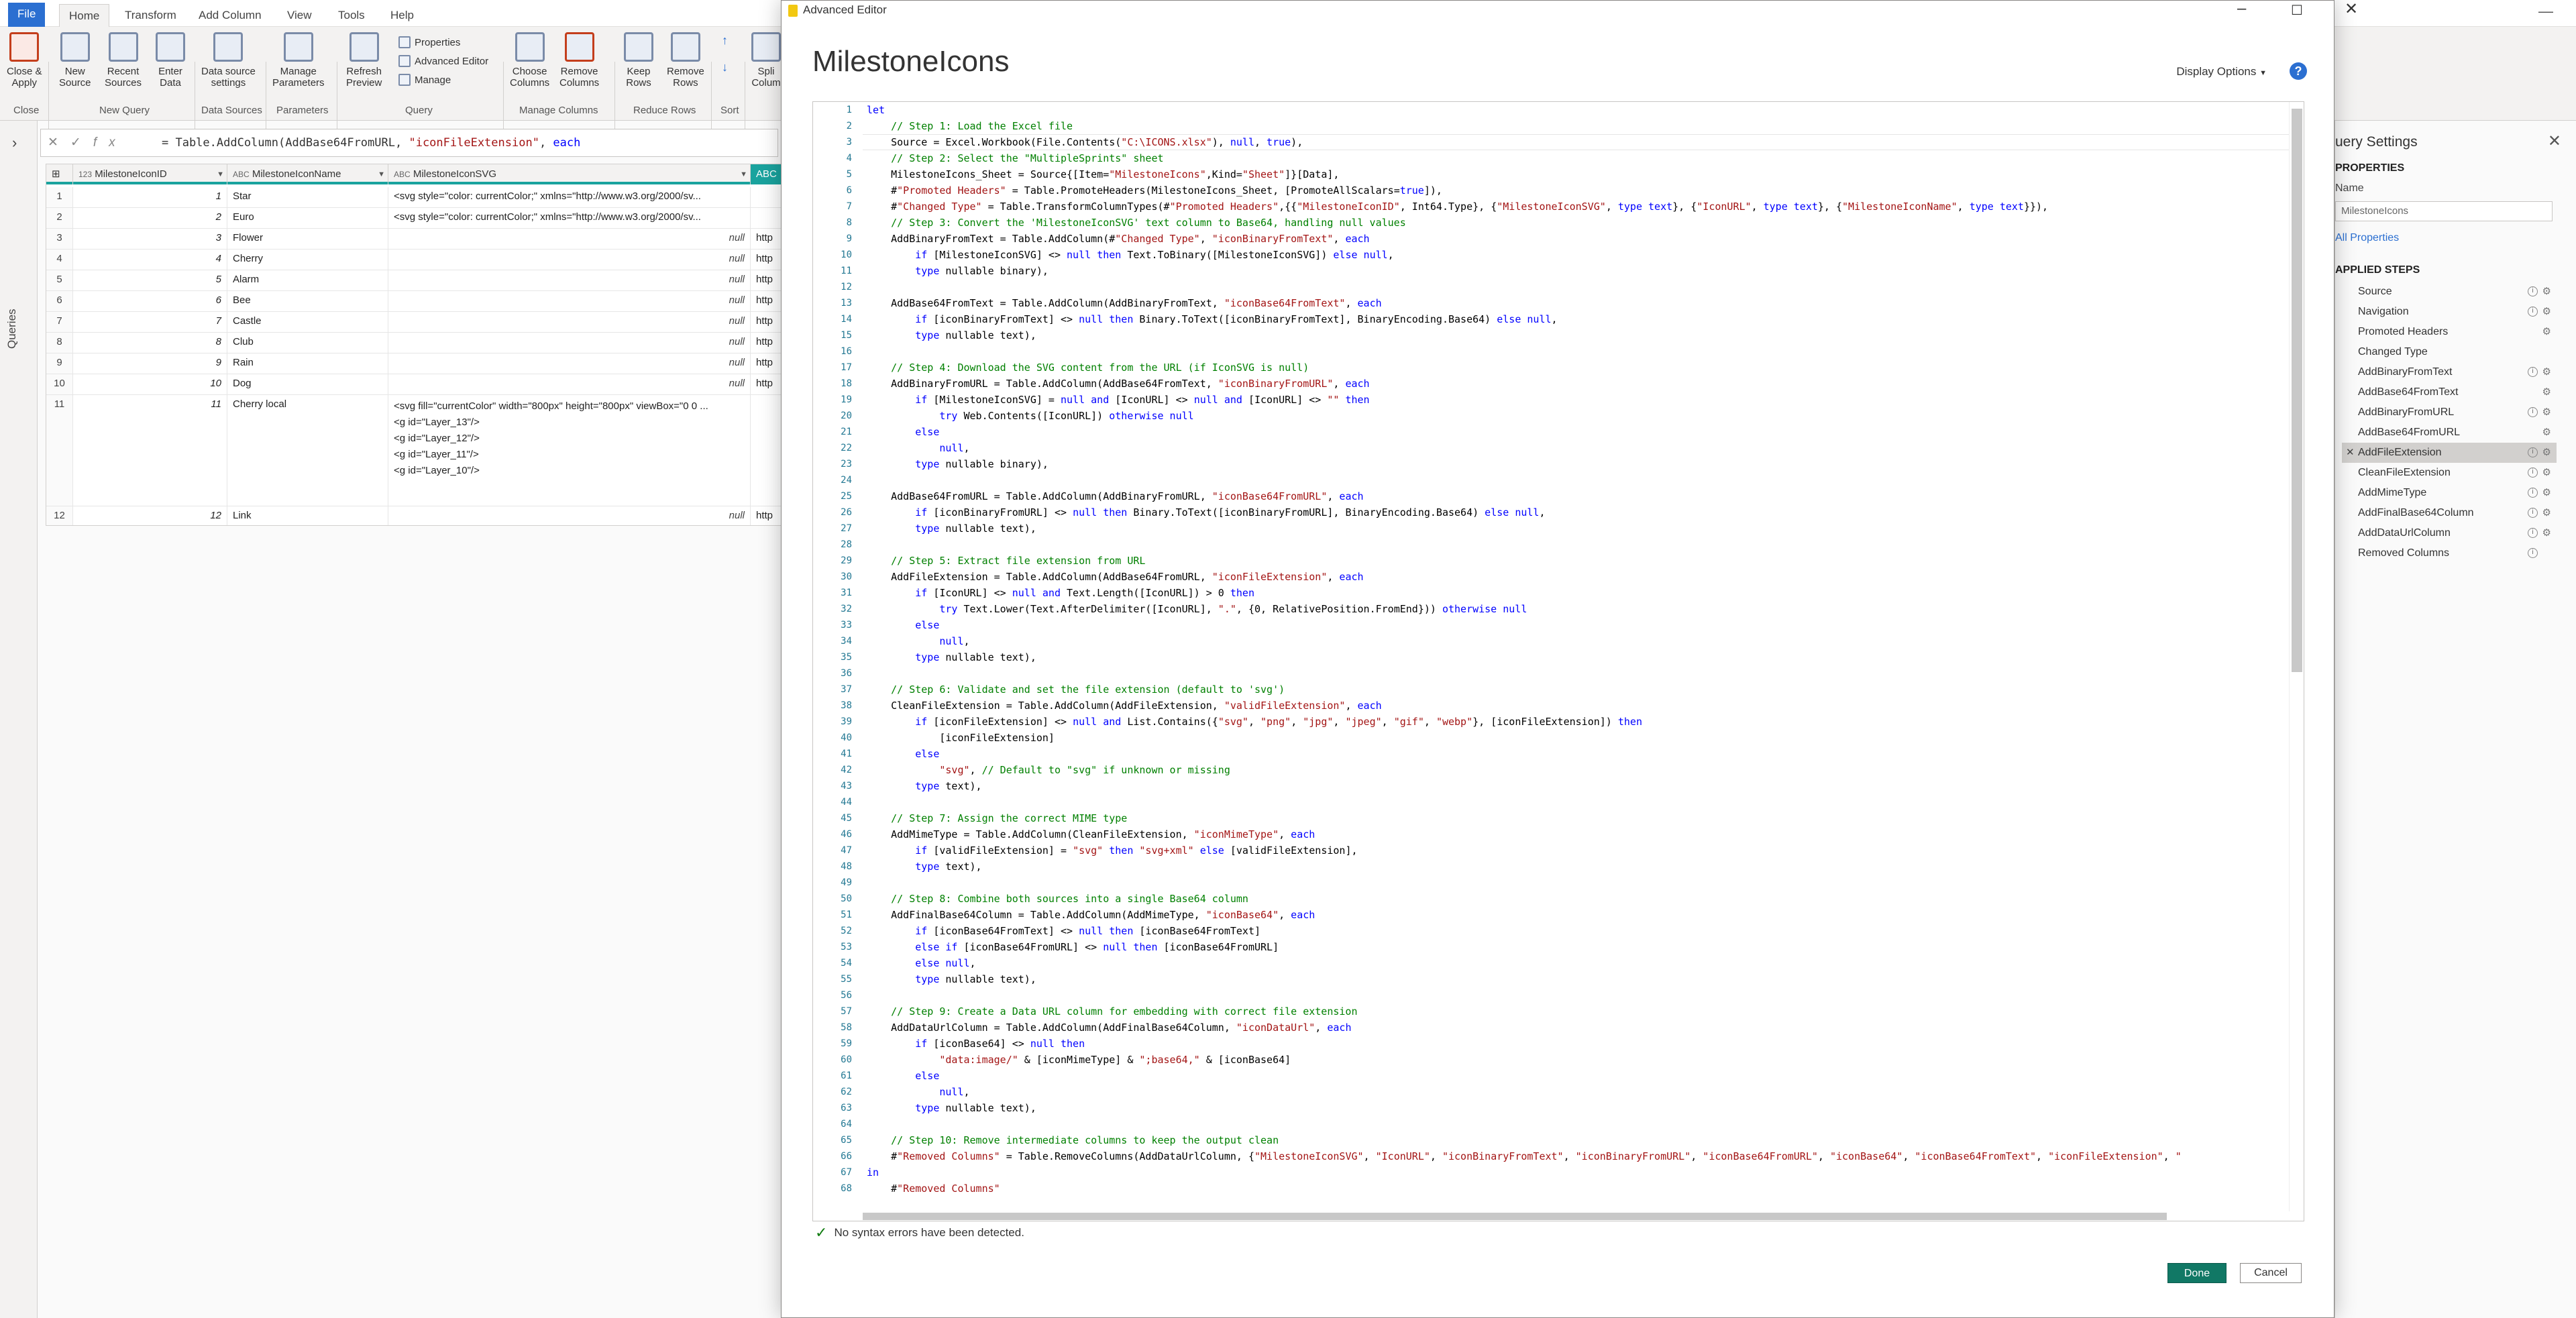 The height and width of the screenshot is (1318, 2576). Describe the element at coordinates (529, 60) in the screenshot. I see `choose-columns-button: Choose Columns` at that location.